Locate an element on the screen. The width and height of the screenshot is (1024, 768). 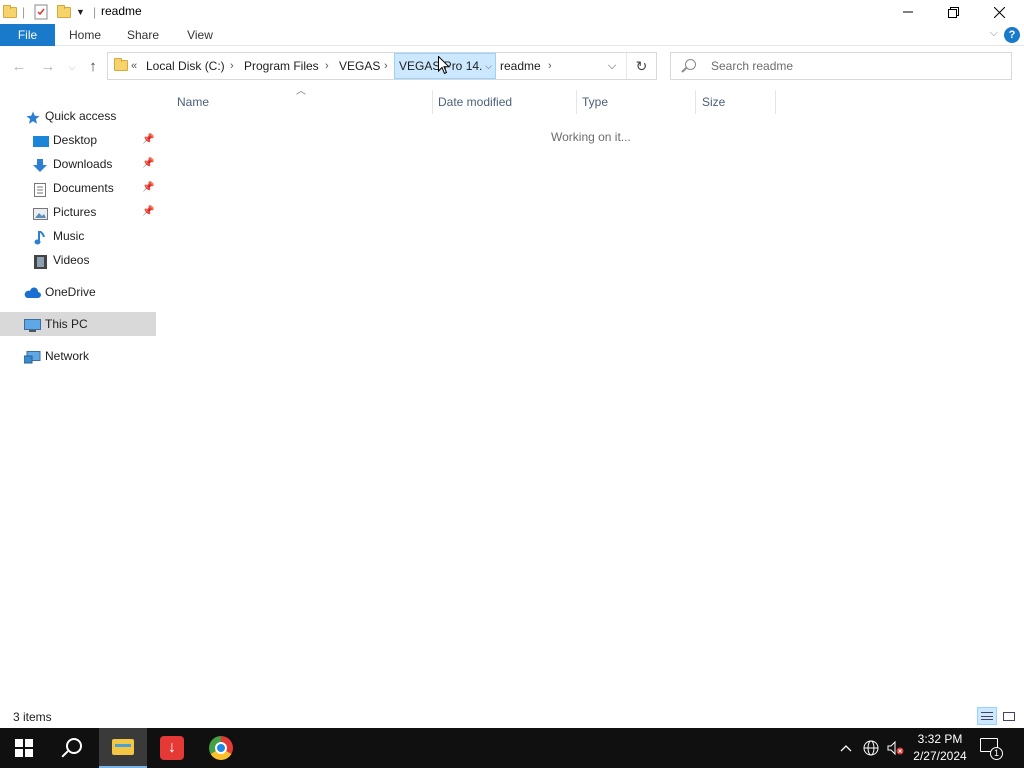
sidebar-item-label: Downloads is located at coordinates (83, 164).